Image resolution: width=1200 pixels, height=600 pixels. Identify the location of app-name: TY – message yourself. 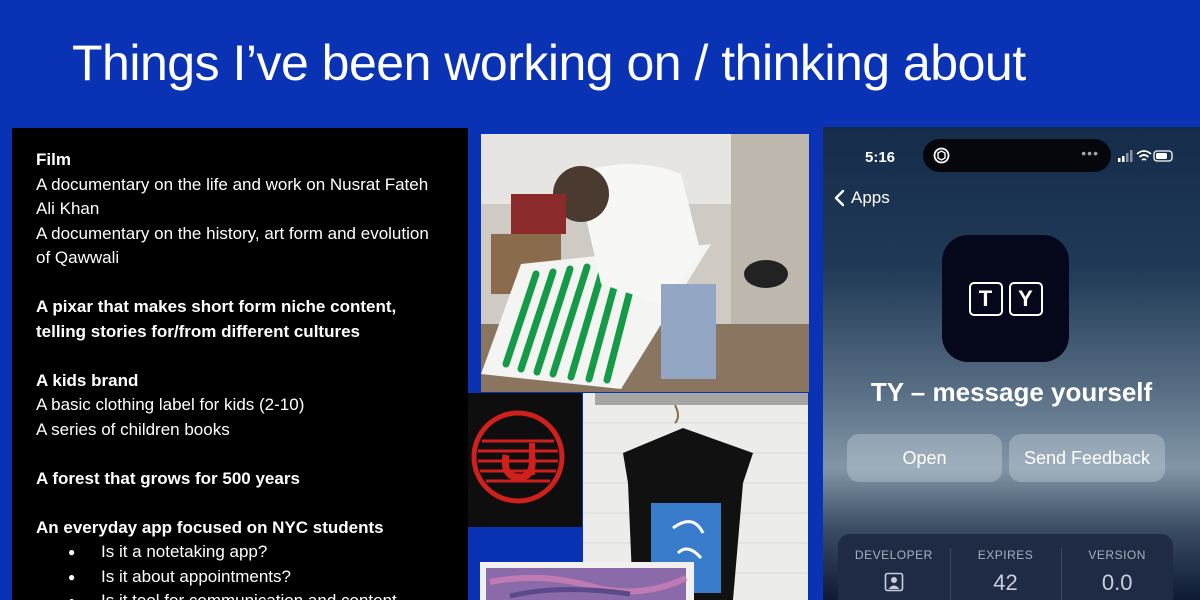
(1011, 392).